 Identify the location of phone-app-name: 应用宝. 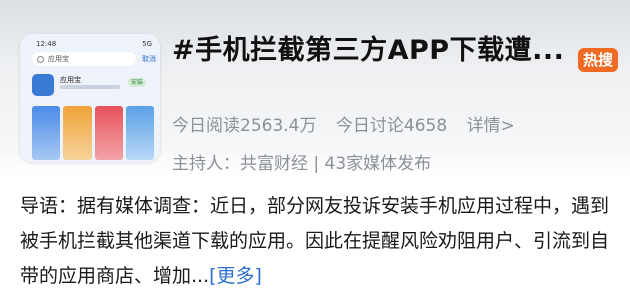
(70, 80).